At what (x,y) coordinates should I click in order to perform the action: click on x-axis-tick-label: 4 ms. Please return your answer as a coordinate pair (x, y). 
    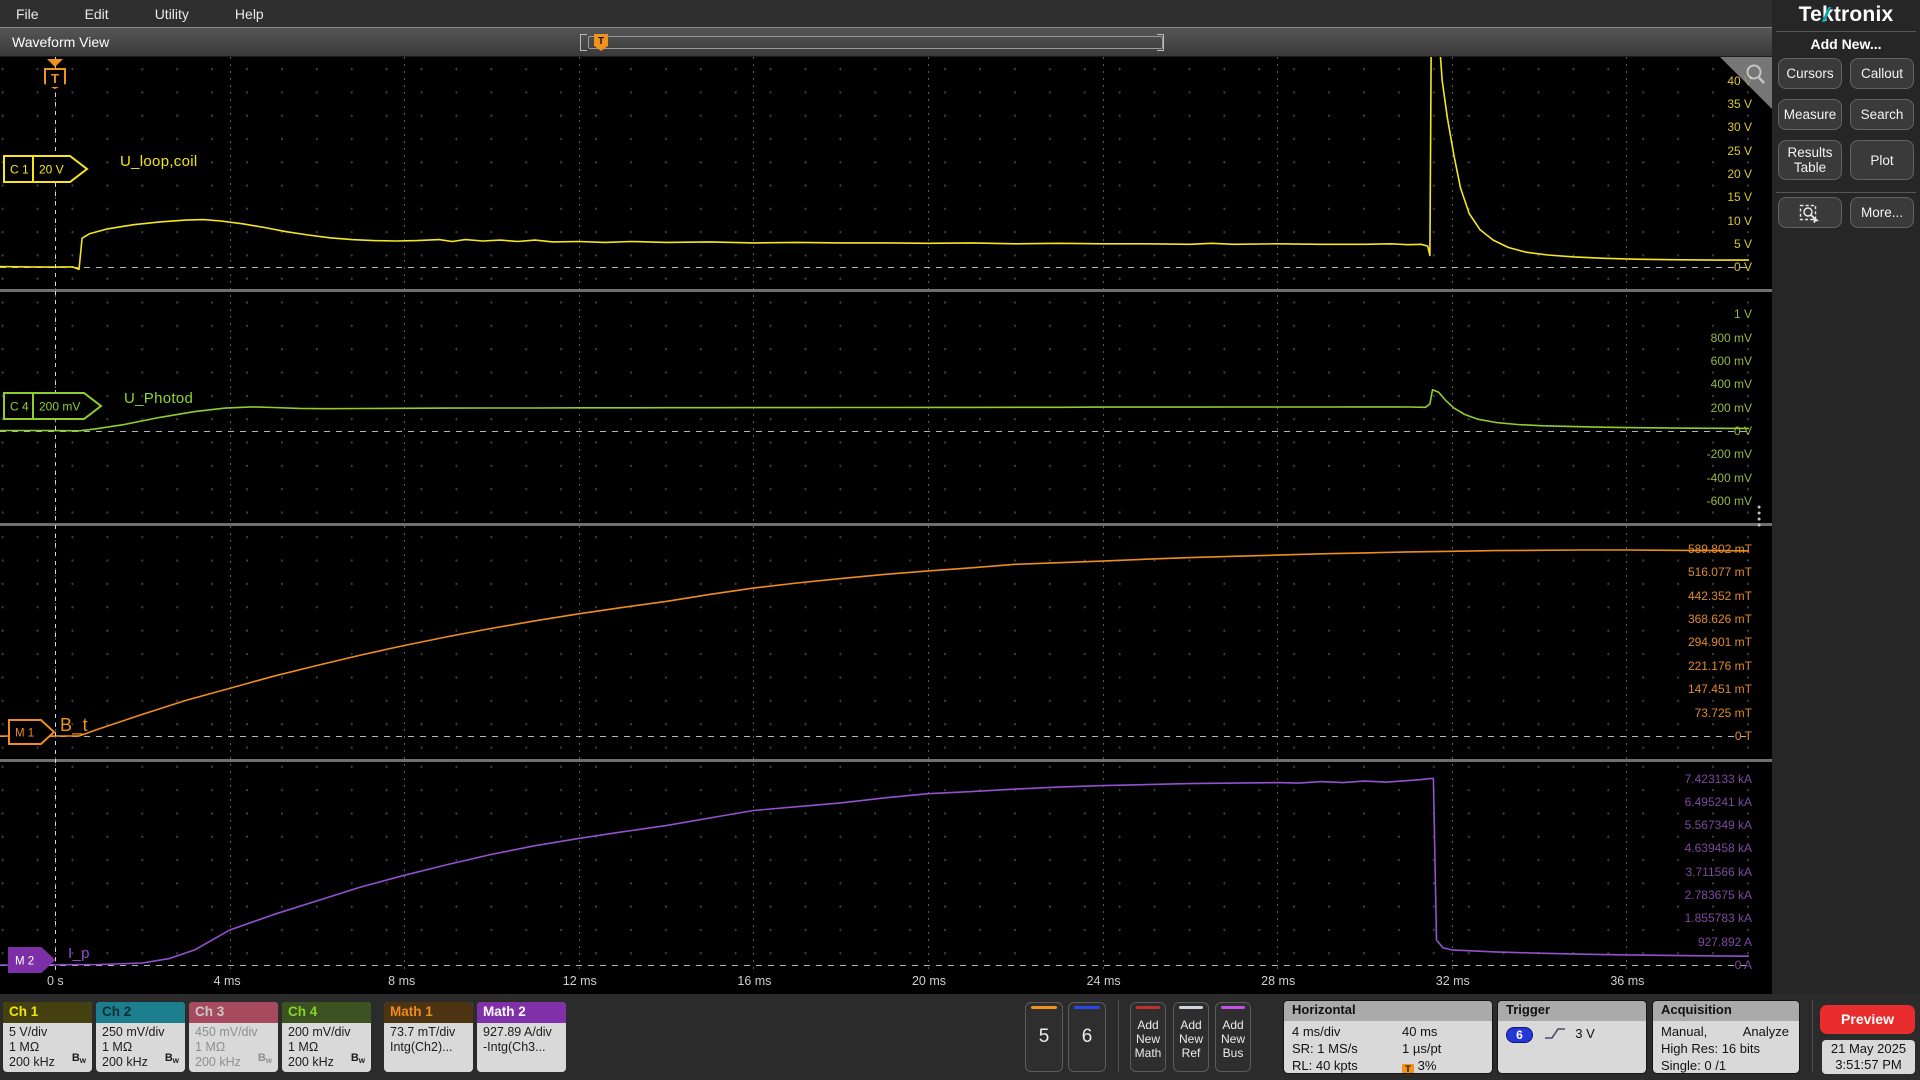
    Looking at the image, I should click on (227, 981).